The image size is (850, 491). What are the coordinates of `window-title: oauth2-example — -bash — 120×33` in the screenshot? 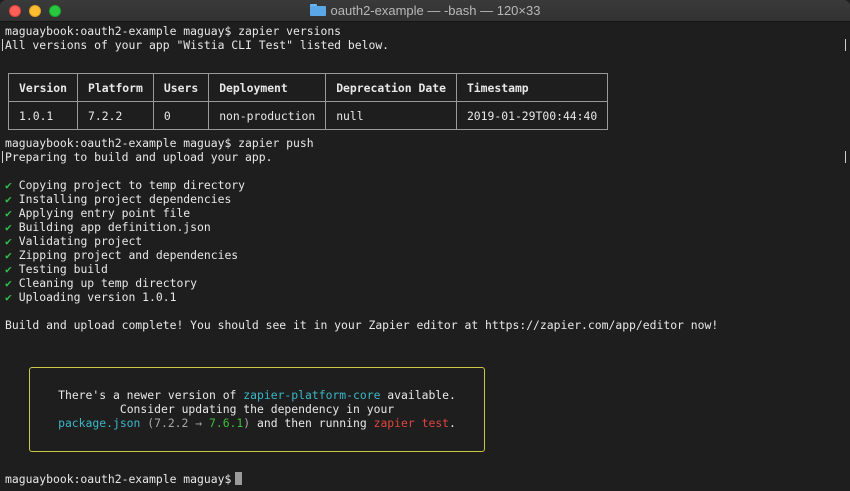 It's located at (425, 11).